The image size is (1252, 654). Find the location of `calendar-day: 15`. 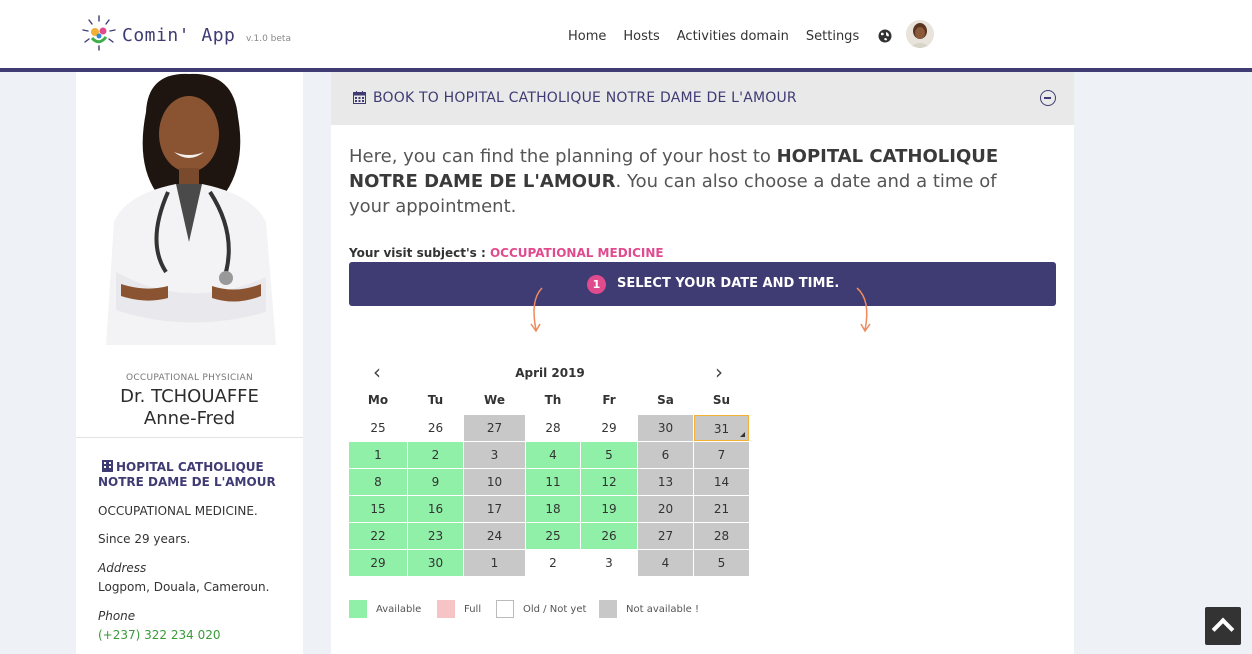

calendar-day: 15 is located at coordinates (378, 509).